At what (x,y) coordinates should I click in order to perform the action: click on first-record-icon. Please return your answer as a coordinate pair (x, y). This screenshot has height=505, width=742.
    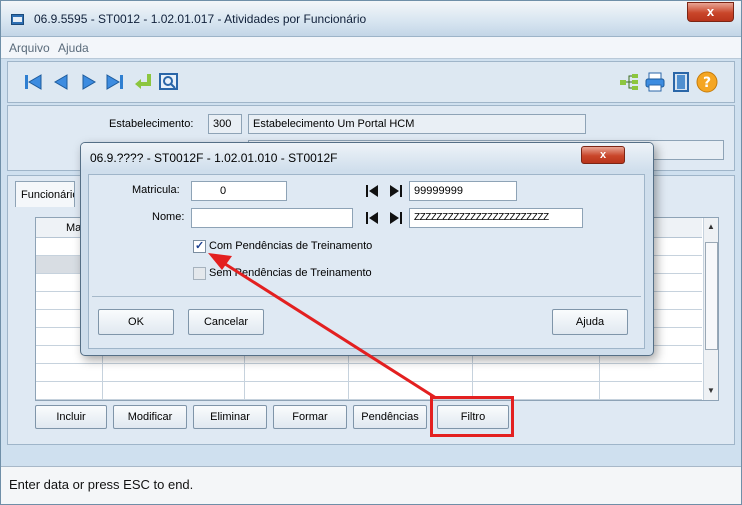
    Looking at the image, I should click on (33, 82).